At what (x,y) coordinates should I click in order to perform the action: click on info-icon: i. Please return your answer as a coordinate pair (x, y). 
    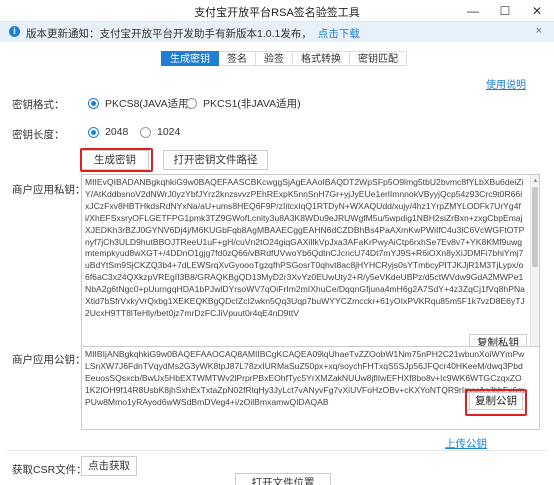
    Looking at the image, I should click on (14, 31).